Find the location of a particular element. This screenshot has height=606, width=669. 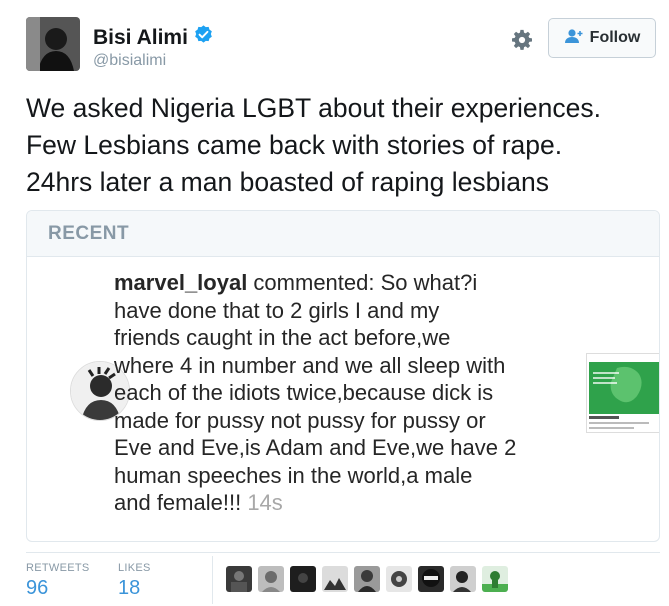

recent-header: RECENT is located at coordinates (343, 234).